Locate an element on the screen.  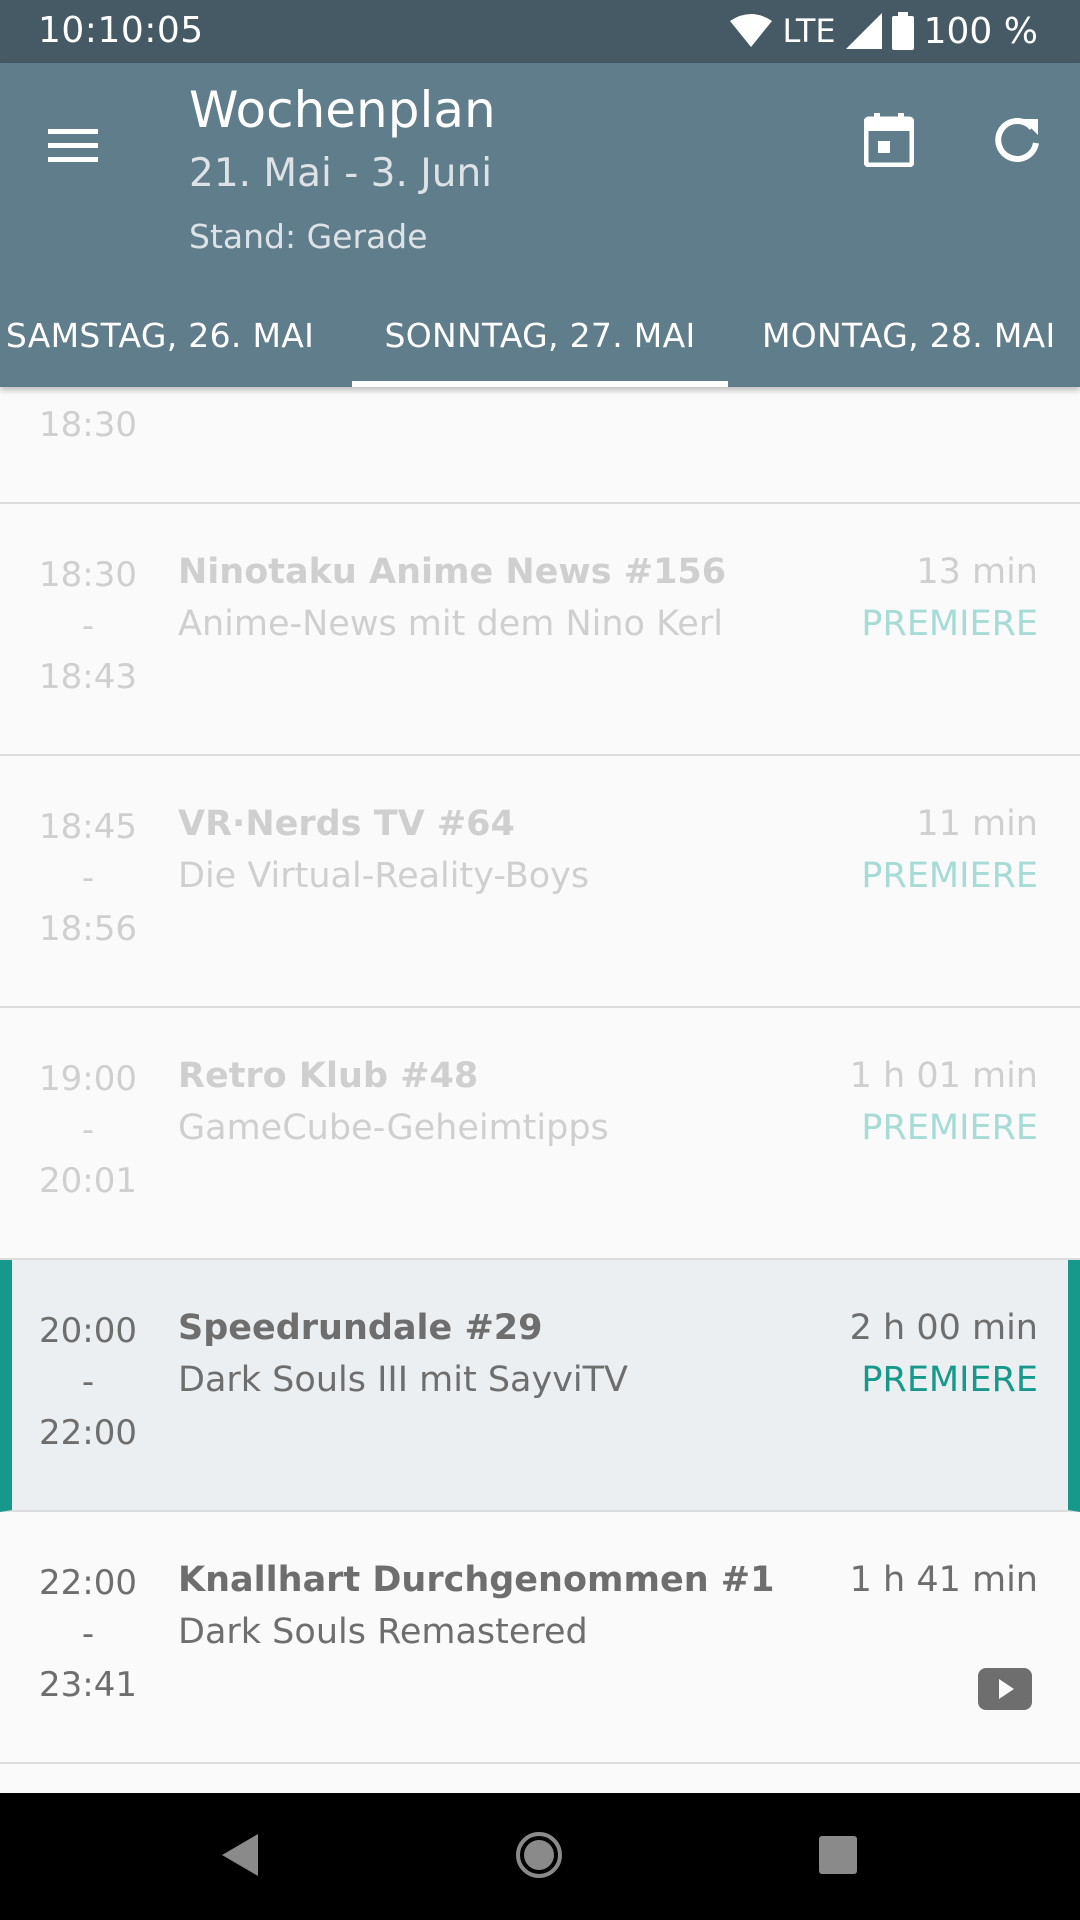
duration: 1 h 41 min is located at coordinates (943, 1580).